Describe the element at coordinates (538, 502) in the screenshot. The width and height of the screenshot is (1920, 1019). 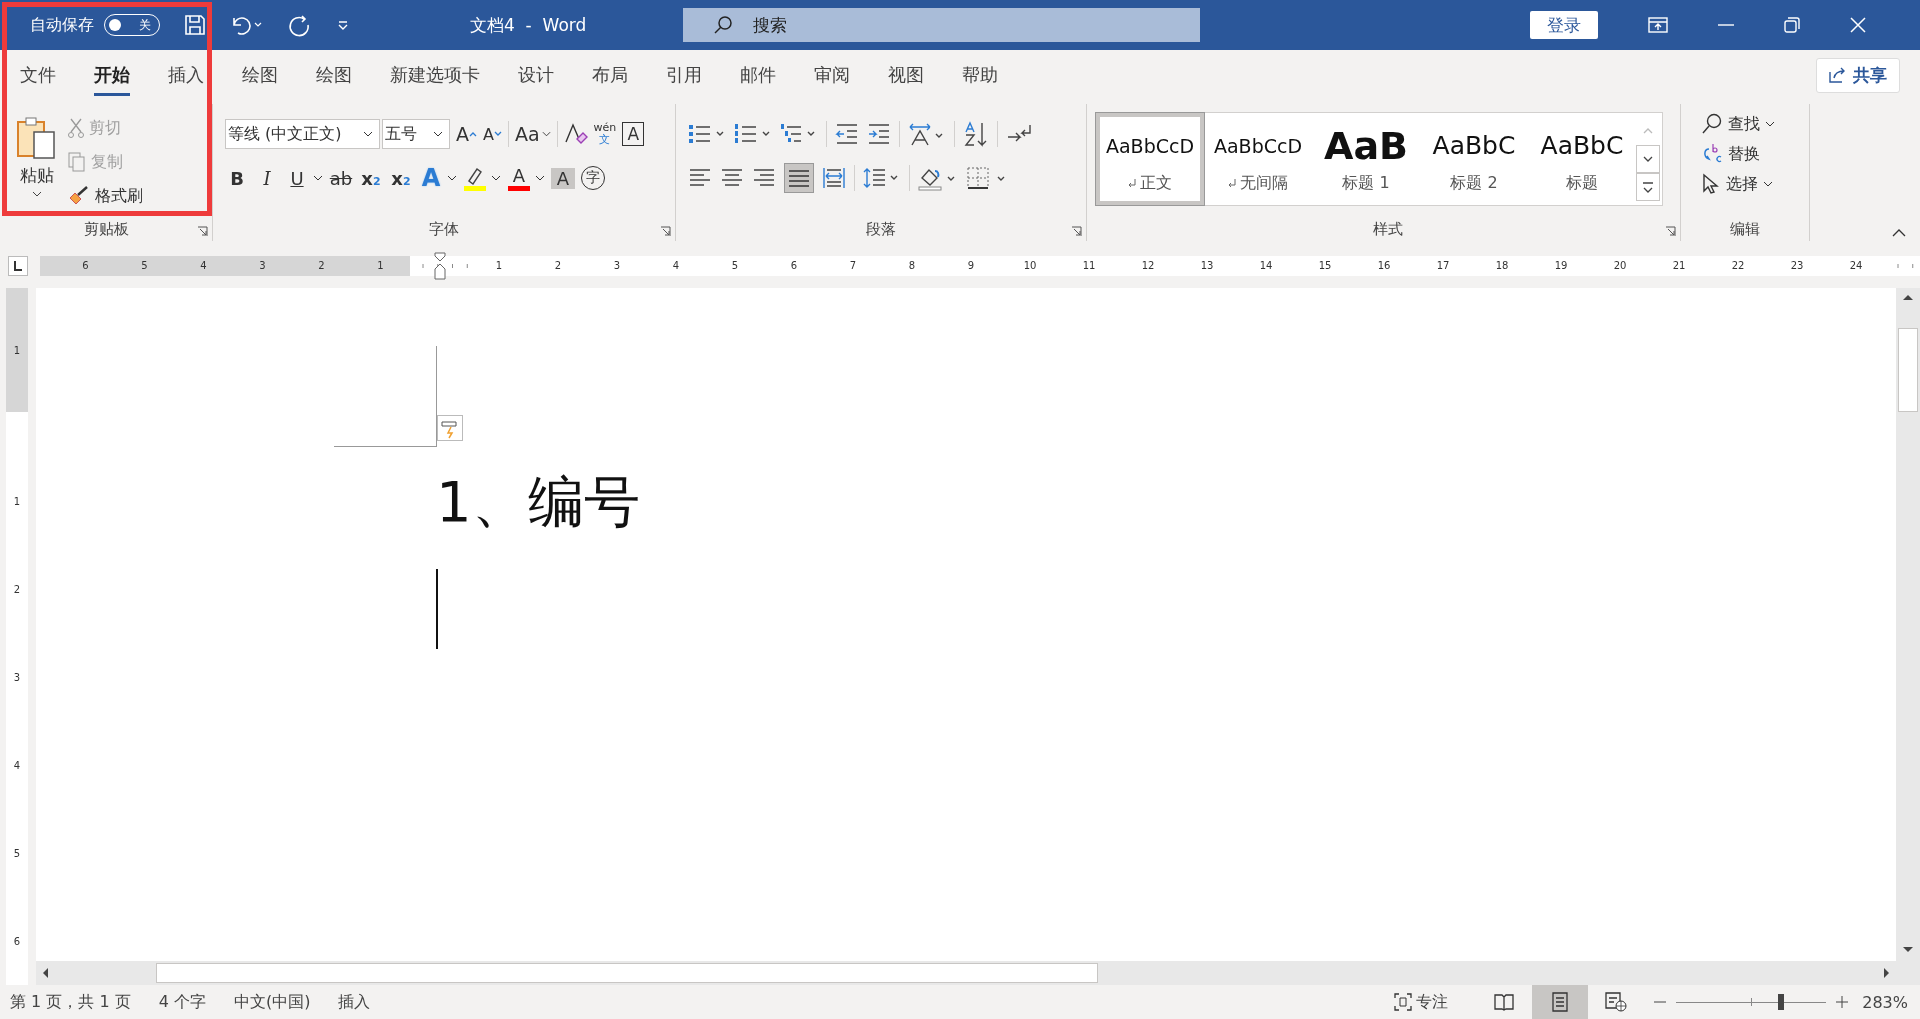
I see `document-heading: 1、编号` at that location.